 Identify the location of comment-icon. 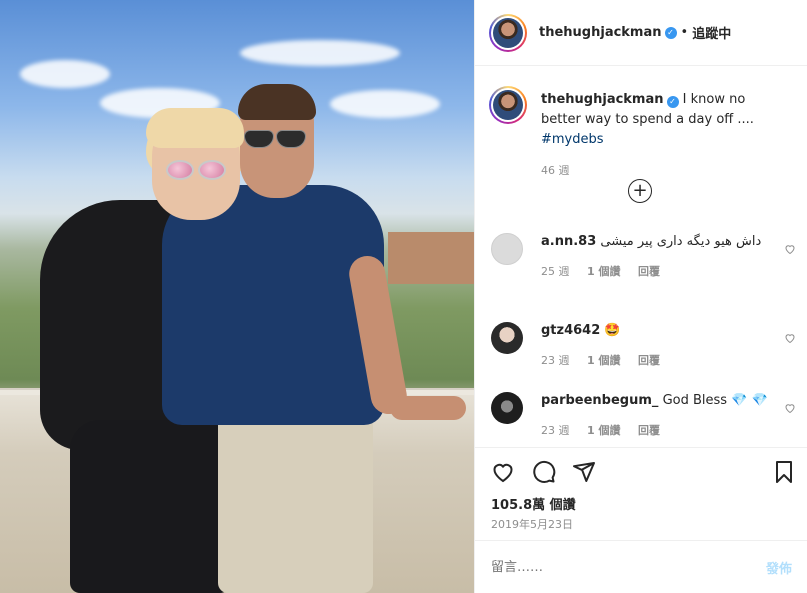
(544, 472).